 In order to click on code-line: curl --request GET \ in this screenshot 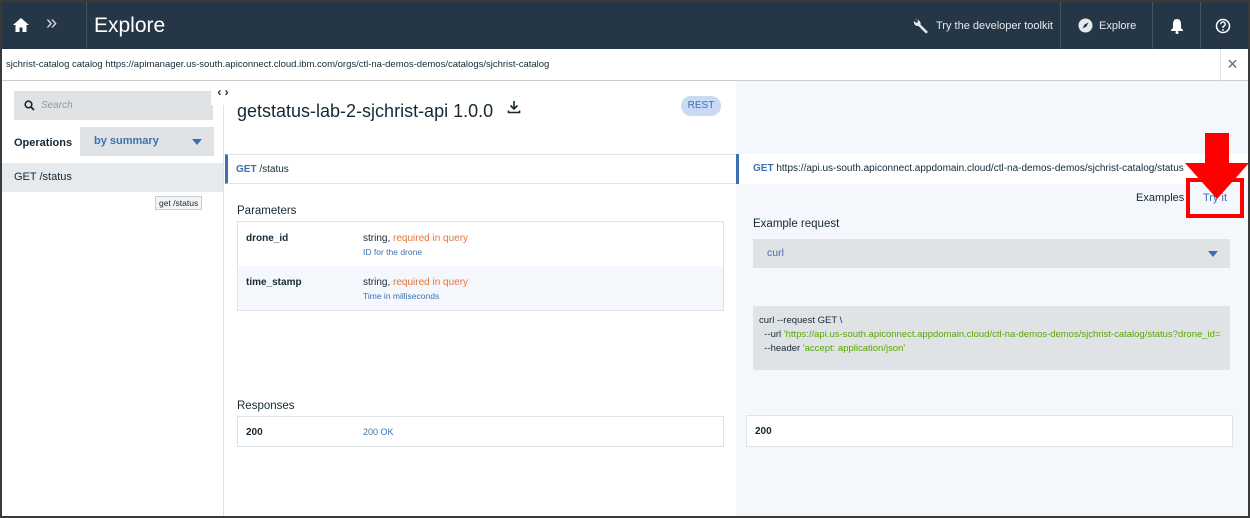, I will do `click(801, 320)`.